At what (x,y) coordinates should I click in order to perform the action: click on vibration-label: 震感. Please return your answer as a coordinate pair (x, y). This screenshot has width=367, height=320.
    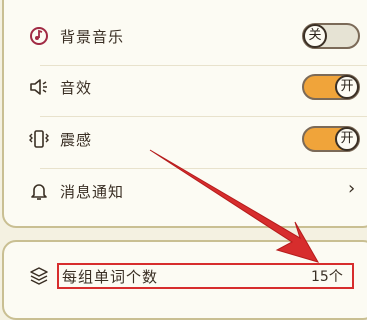
    Looking at the image, I should click on (76, 140).